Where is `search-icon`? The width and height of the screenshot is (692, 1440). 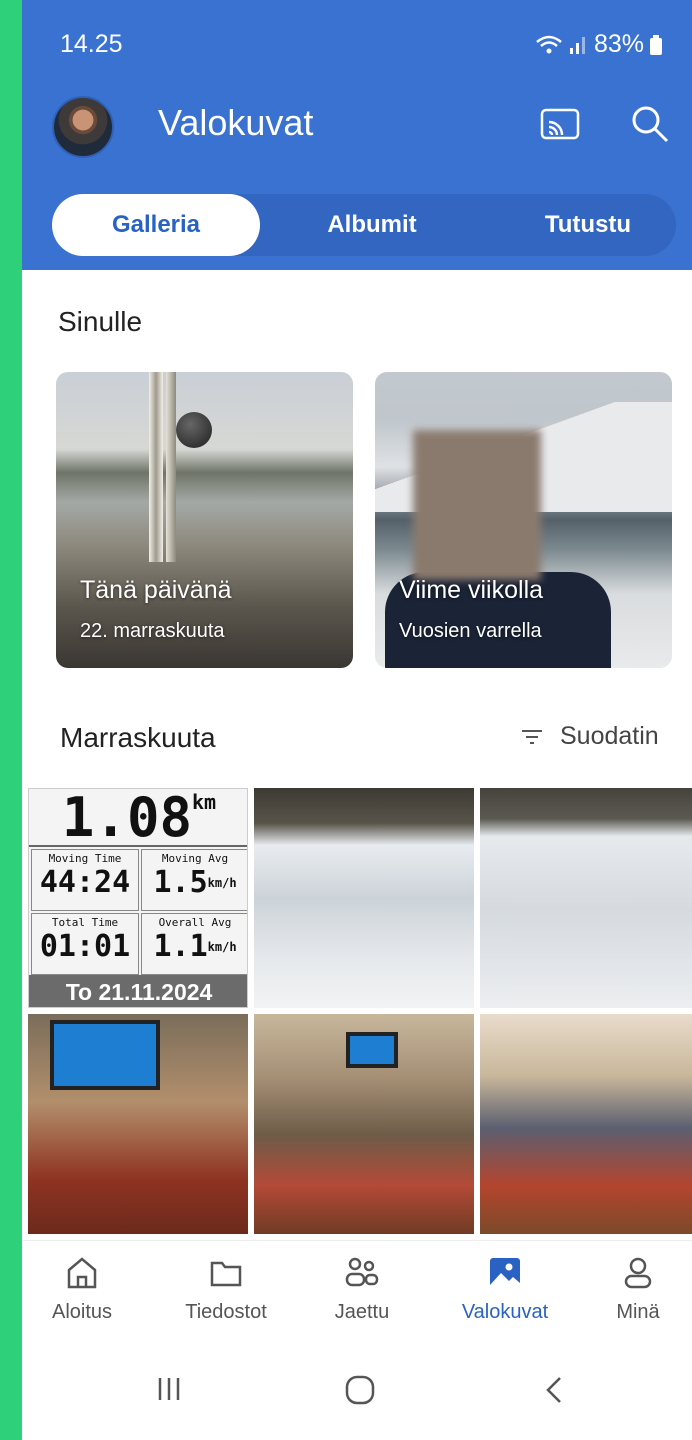 search-icon is located at coordinates (650, 124).